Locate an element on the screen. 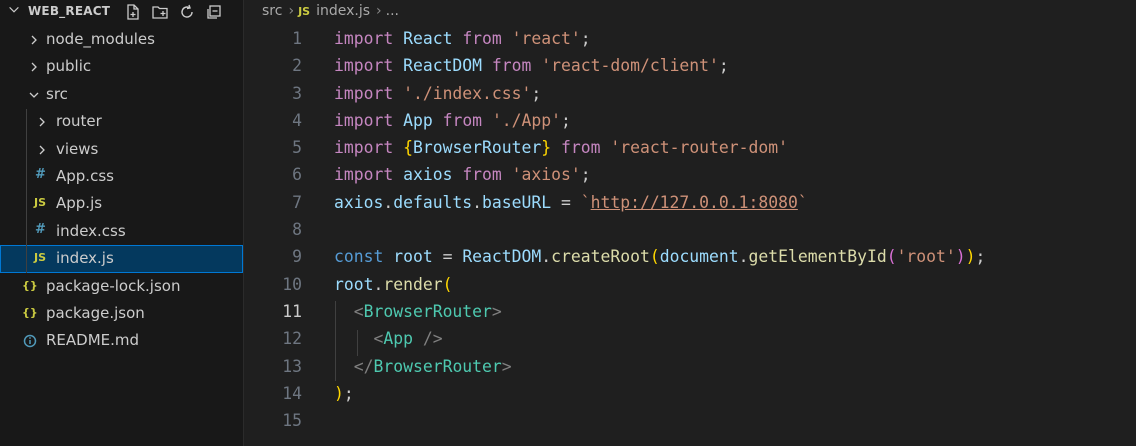  tree-item-src: src is located at coordinates (121, 94).